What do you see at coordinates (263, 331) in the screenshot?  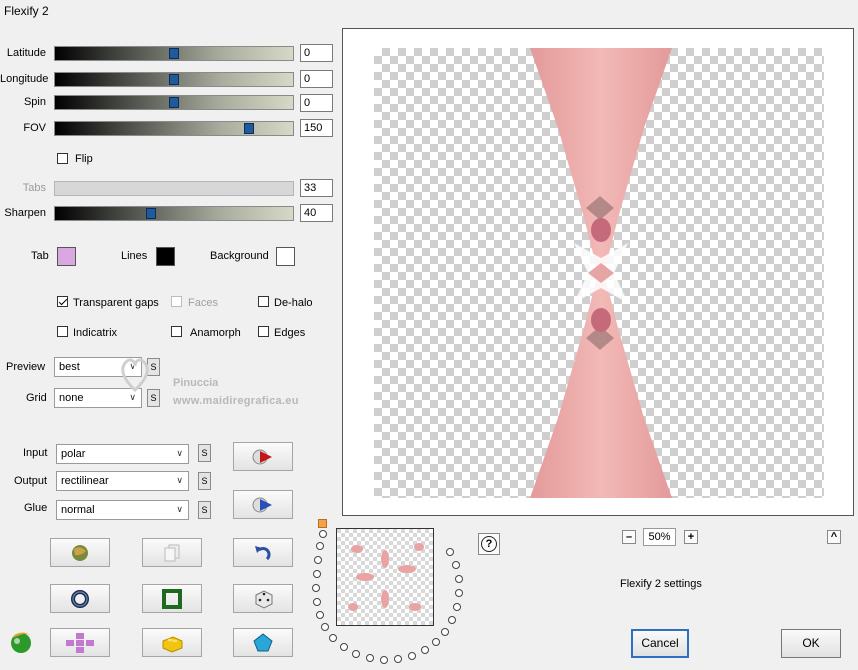 I see `edges-checkbox` at bounding box center [263, 331].